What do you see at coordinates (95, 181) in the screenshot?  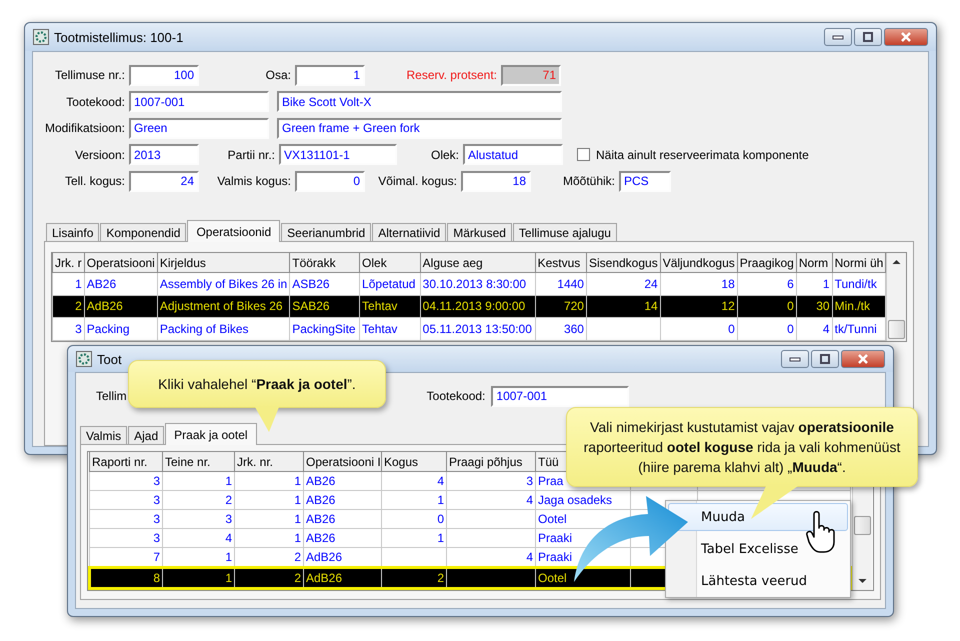 I see `field-label: Tell. kogus:` at bounding box center [95, 181].